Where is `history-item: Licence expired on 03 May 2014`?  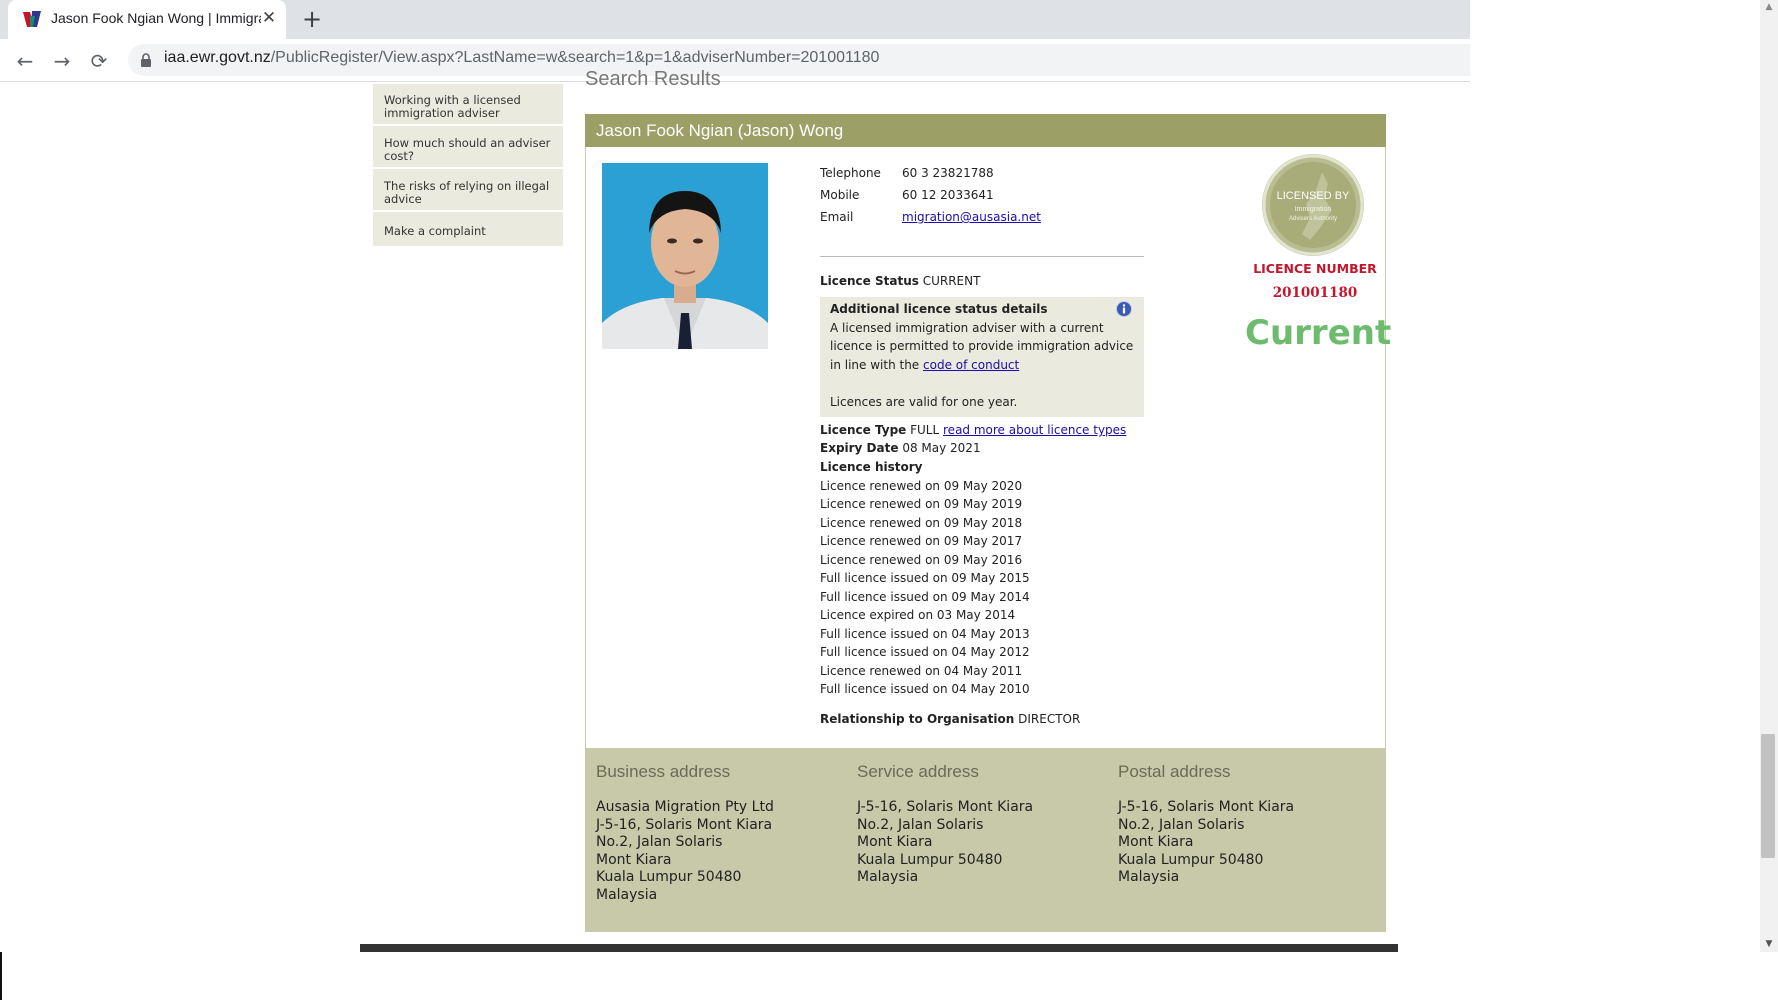 history-item: Licence expired on 03 May 2014 is located at coordinates (918, 615).